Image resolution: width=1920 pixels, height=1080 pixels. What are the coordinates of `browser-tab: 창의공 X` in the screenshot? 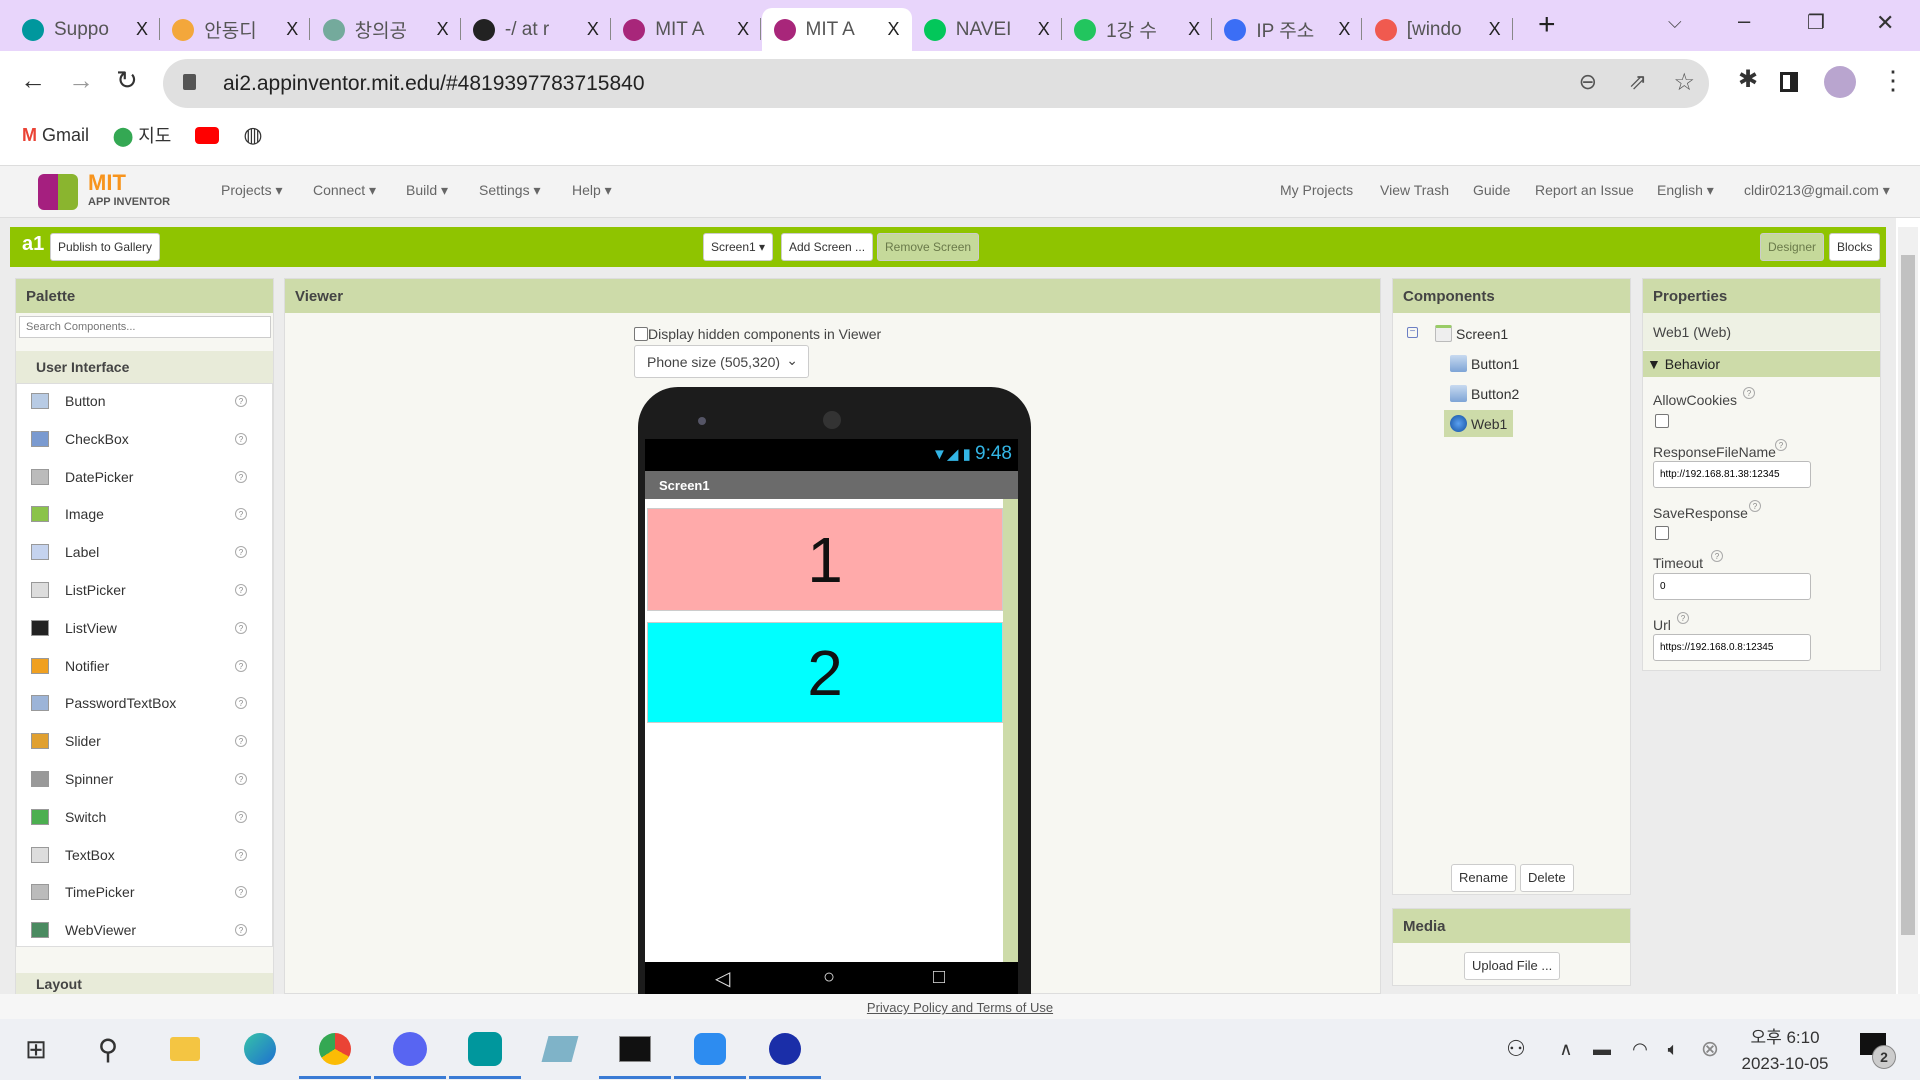 It's located at (386, 29).